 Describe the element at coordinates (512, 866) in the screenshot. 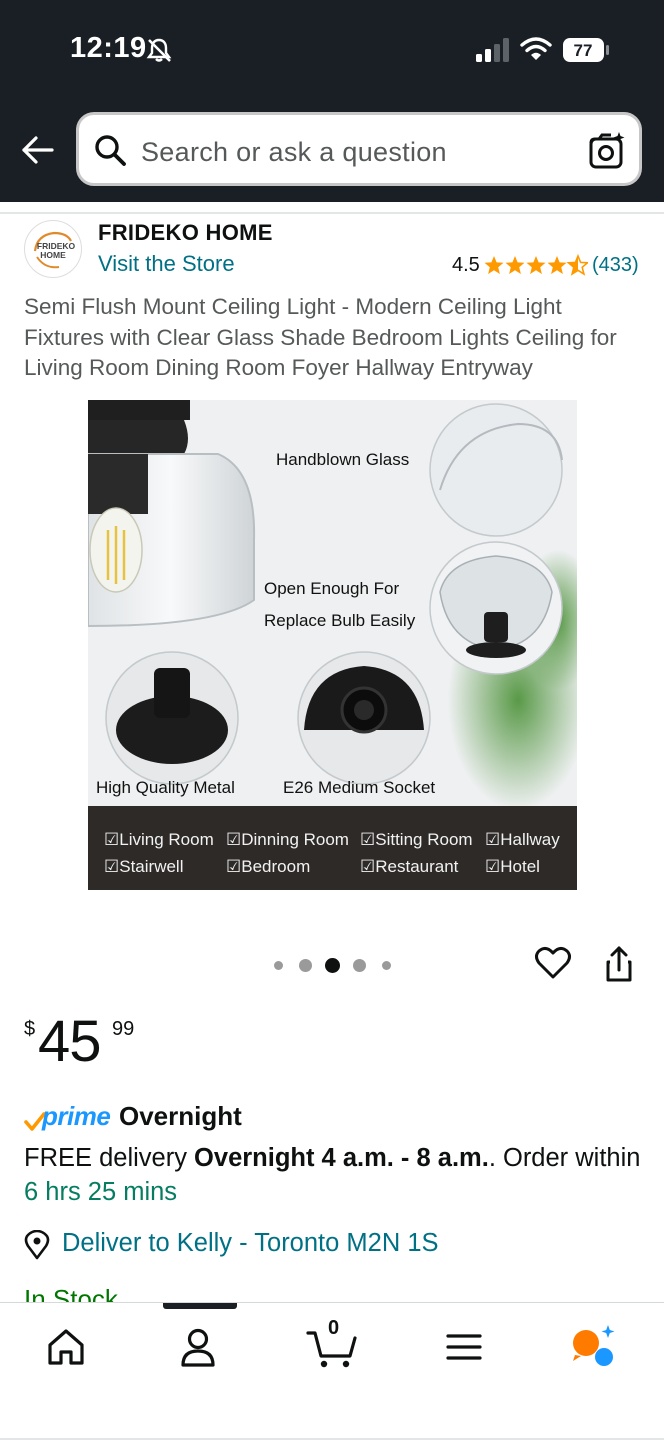

I see `feature-8: ☑Hotel` at that location.